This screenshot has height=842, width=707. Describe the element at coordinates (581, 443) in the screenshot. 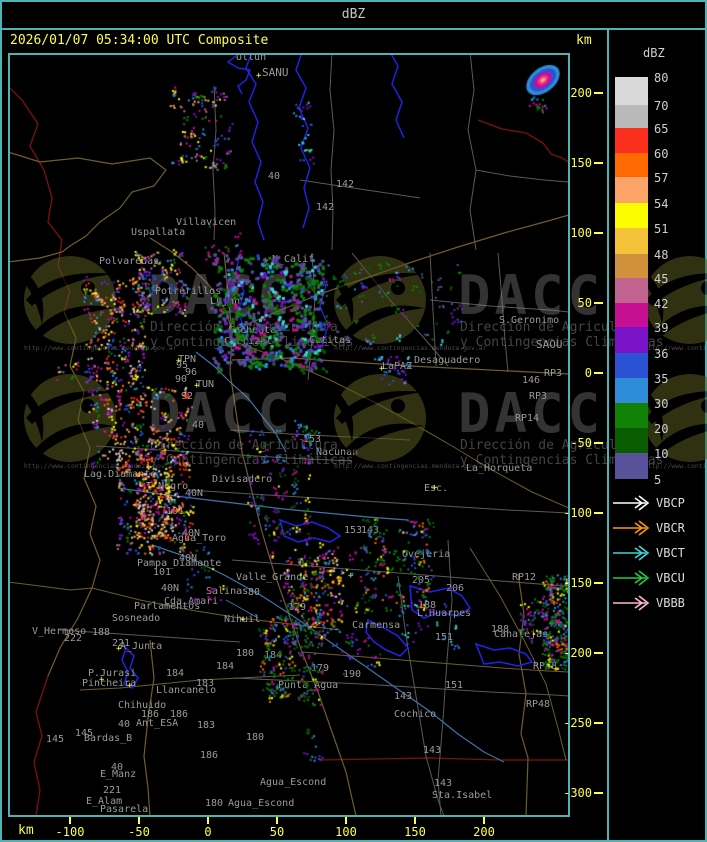

I see `y-axis-tick-label: -50` at that location.